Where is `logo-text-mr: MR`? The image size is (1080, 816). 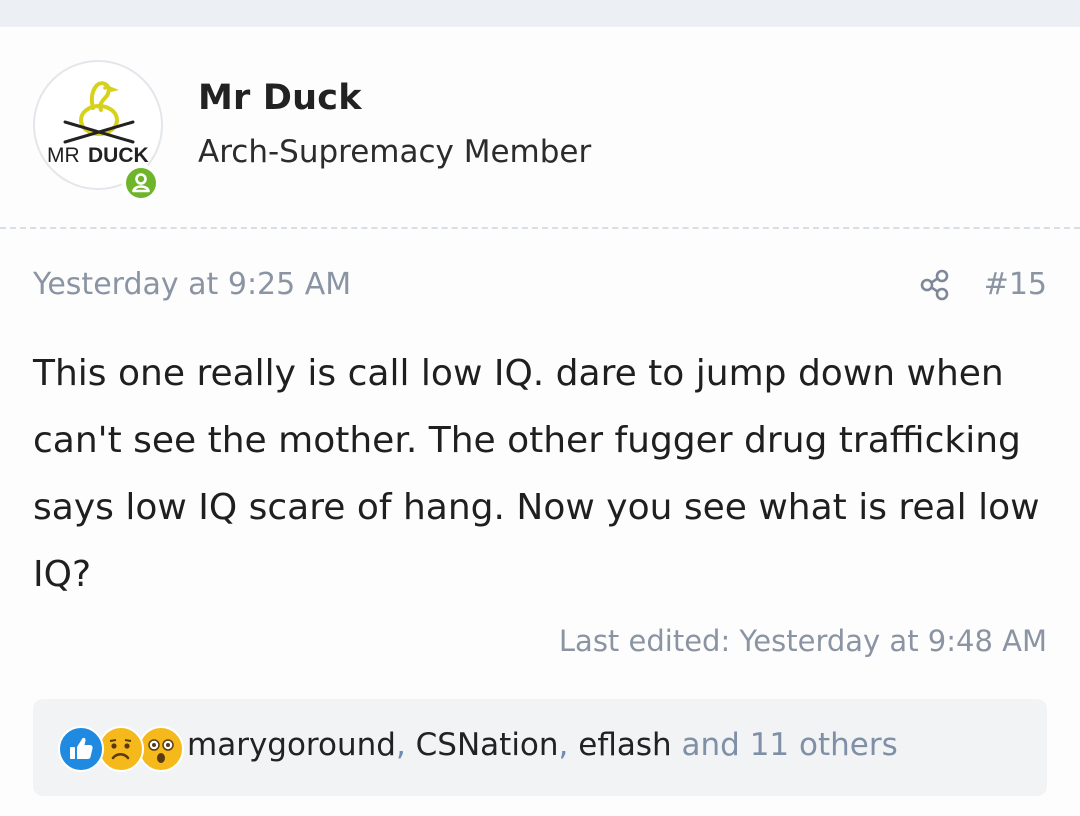 logo-text-mr: MR is located at coordinates (63, 155).